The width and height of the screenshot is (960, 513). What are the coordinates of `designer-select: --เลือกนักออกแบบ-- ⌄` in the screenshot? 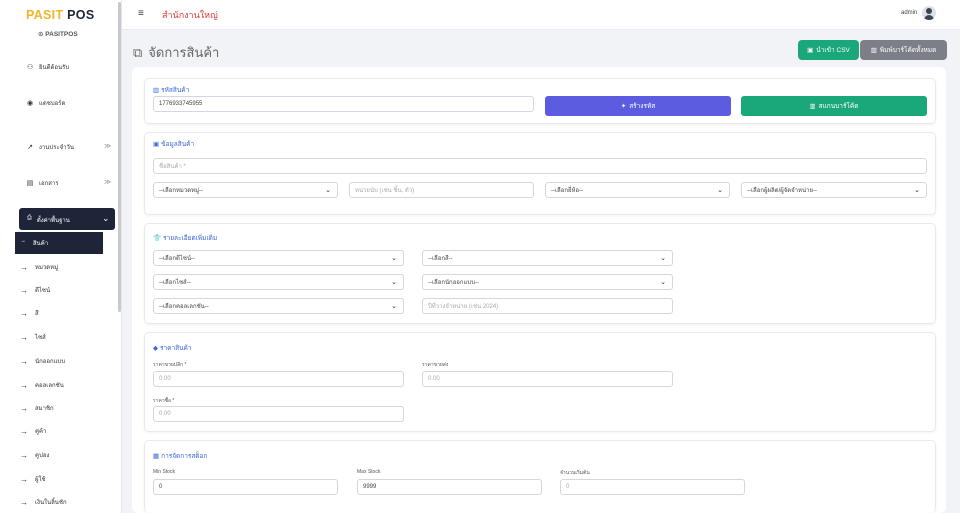 It's located at (547, 282).